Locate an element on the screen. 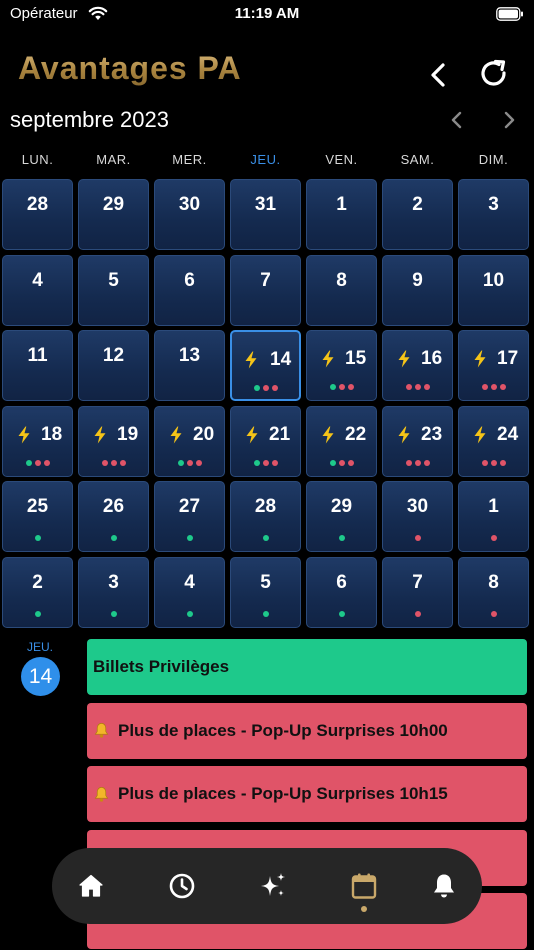 The image size is (534, 950). day-number: 7 is located at coordinates (265, 280).